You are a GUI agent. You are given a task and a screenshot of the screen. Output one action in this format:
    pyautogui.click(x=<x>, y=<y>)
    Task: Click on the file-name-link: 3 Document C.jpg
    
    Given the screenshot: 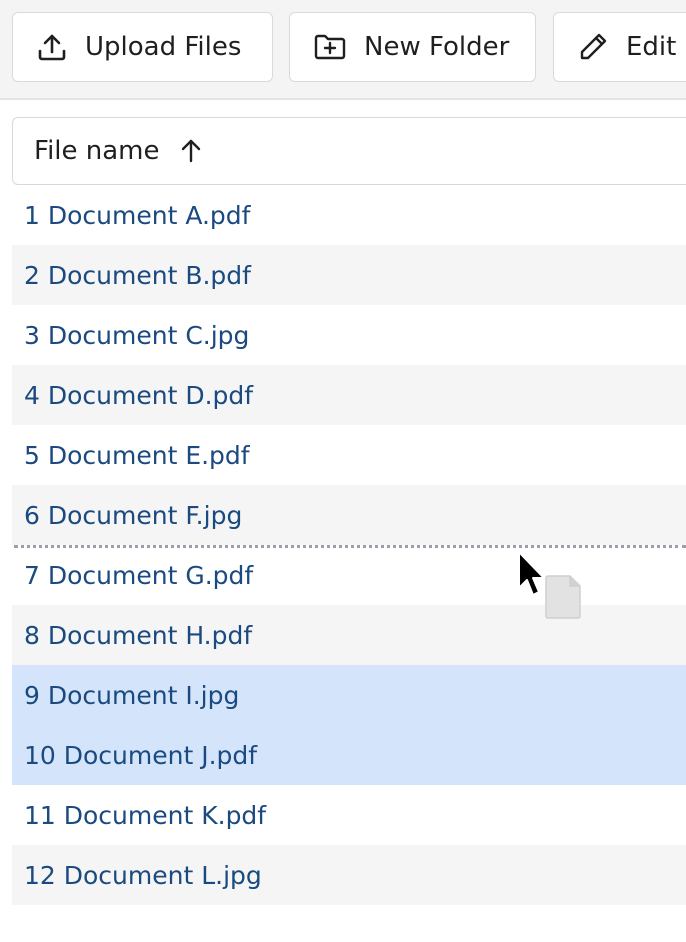 What is the action you would take?
    pyautogui.click(x=136, y=335)
    